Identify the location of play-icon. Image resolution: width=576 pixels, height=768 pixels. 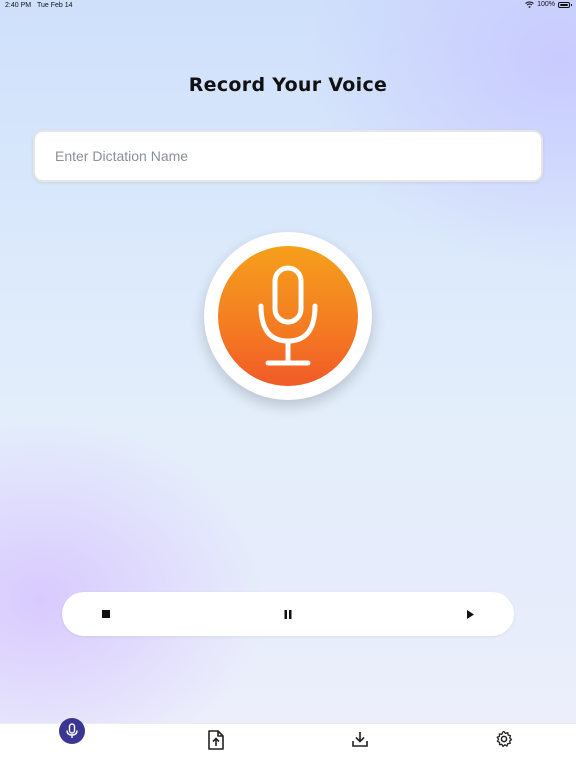
(470, 614).